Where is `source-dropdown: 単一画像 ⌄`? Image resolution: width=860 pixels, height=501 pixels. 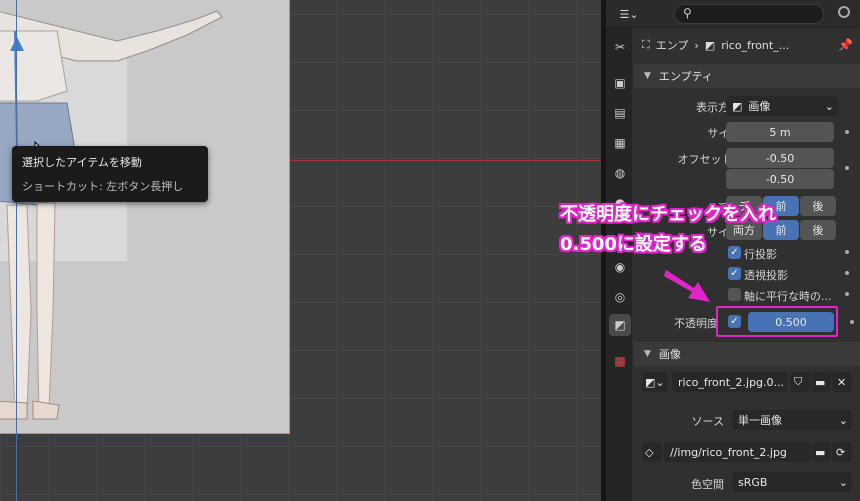 source-dropdown: 単一画像 ⌄ is located at coordinates (792, 420).